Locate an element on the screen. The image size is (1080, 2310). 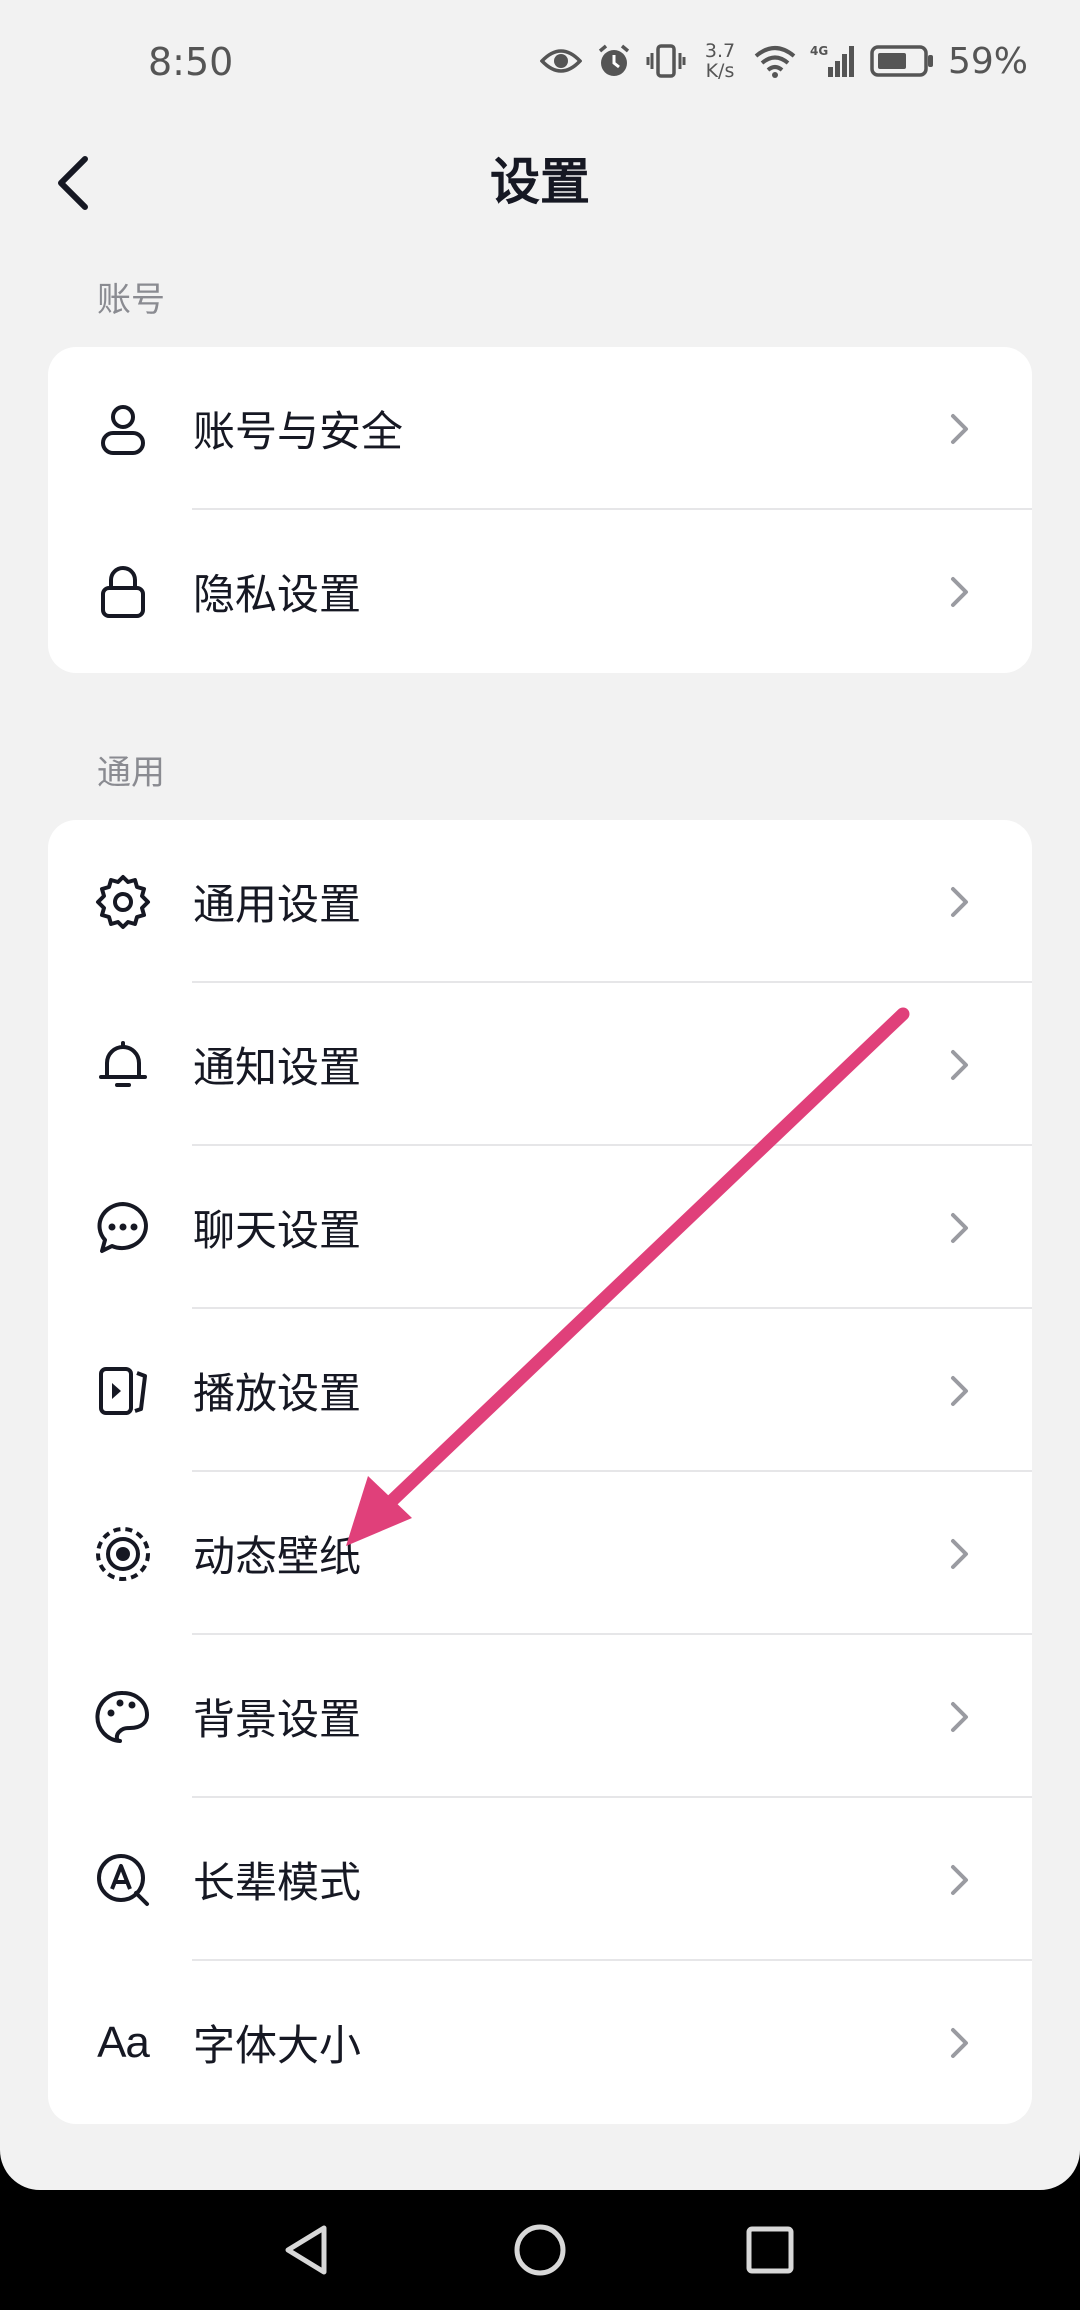
battery-percent: 59% is located at coordinates (987, 61).